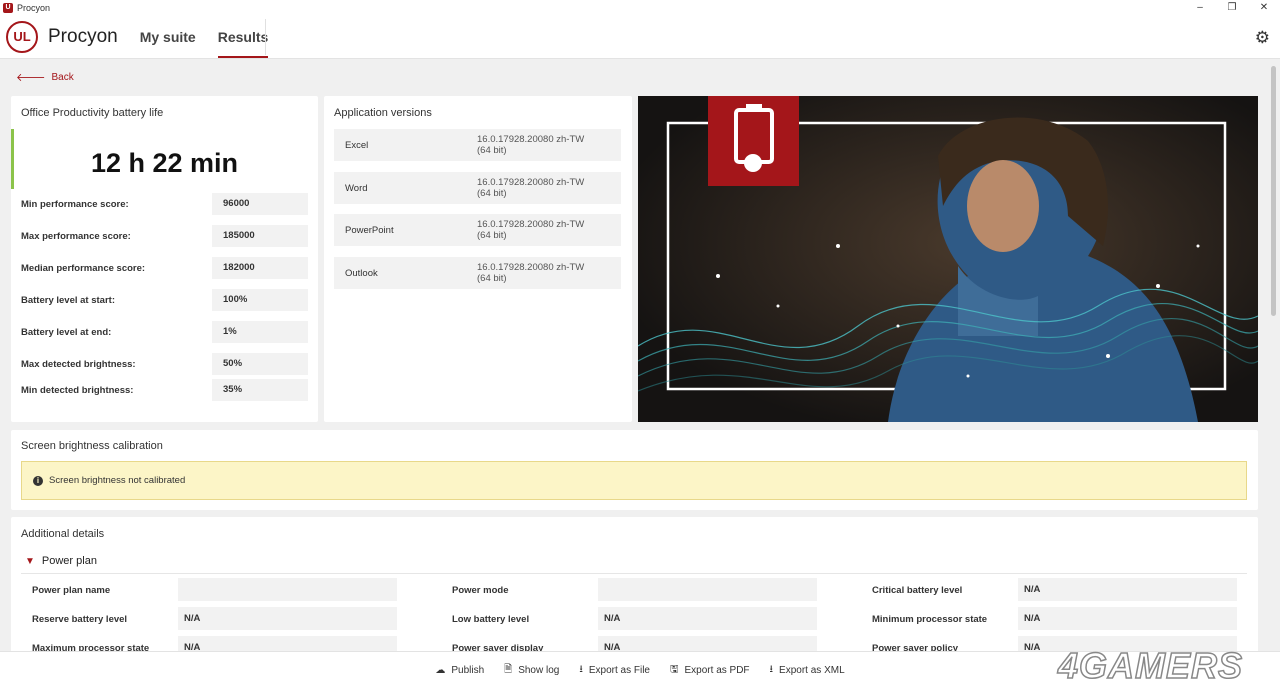 The width and height of the screenshot is (1280, 688). I want to click on window-controls: – ❐ ✕, so click(1232, 7).